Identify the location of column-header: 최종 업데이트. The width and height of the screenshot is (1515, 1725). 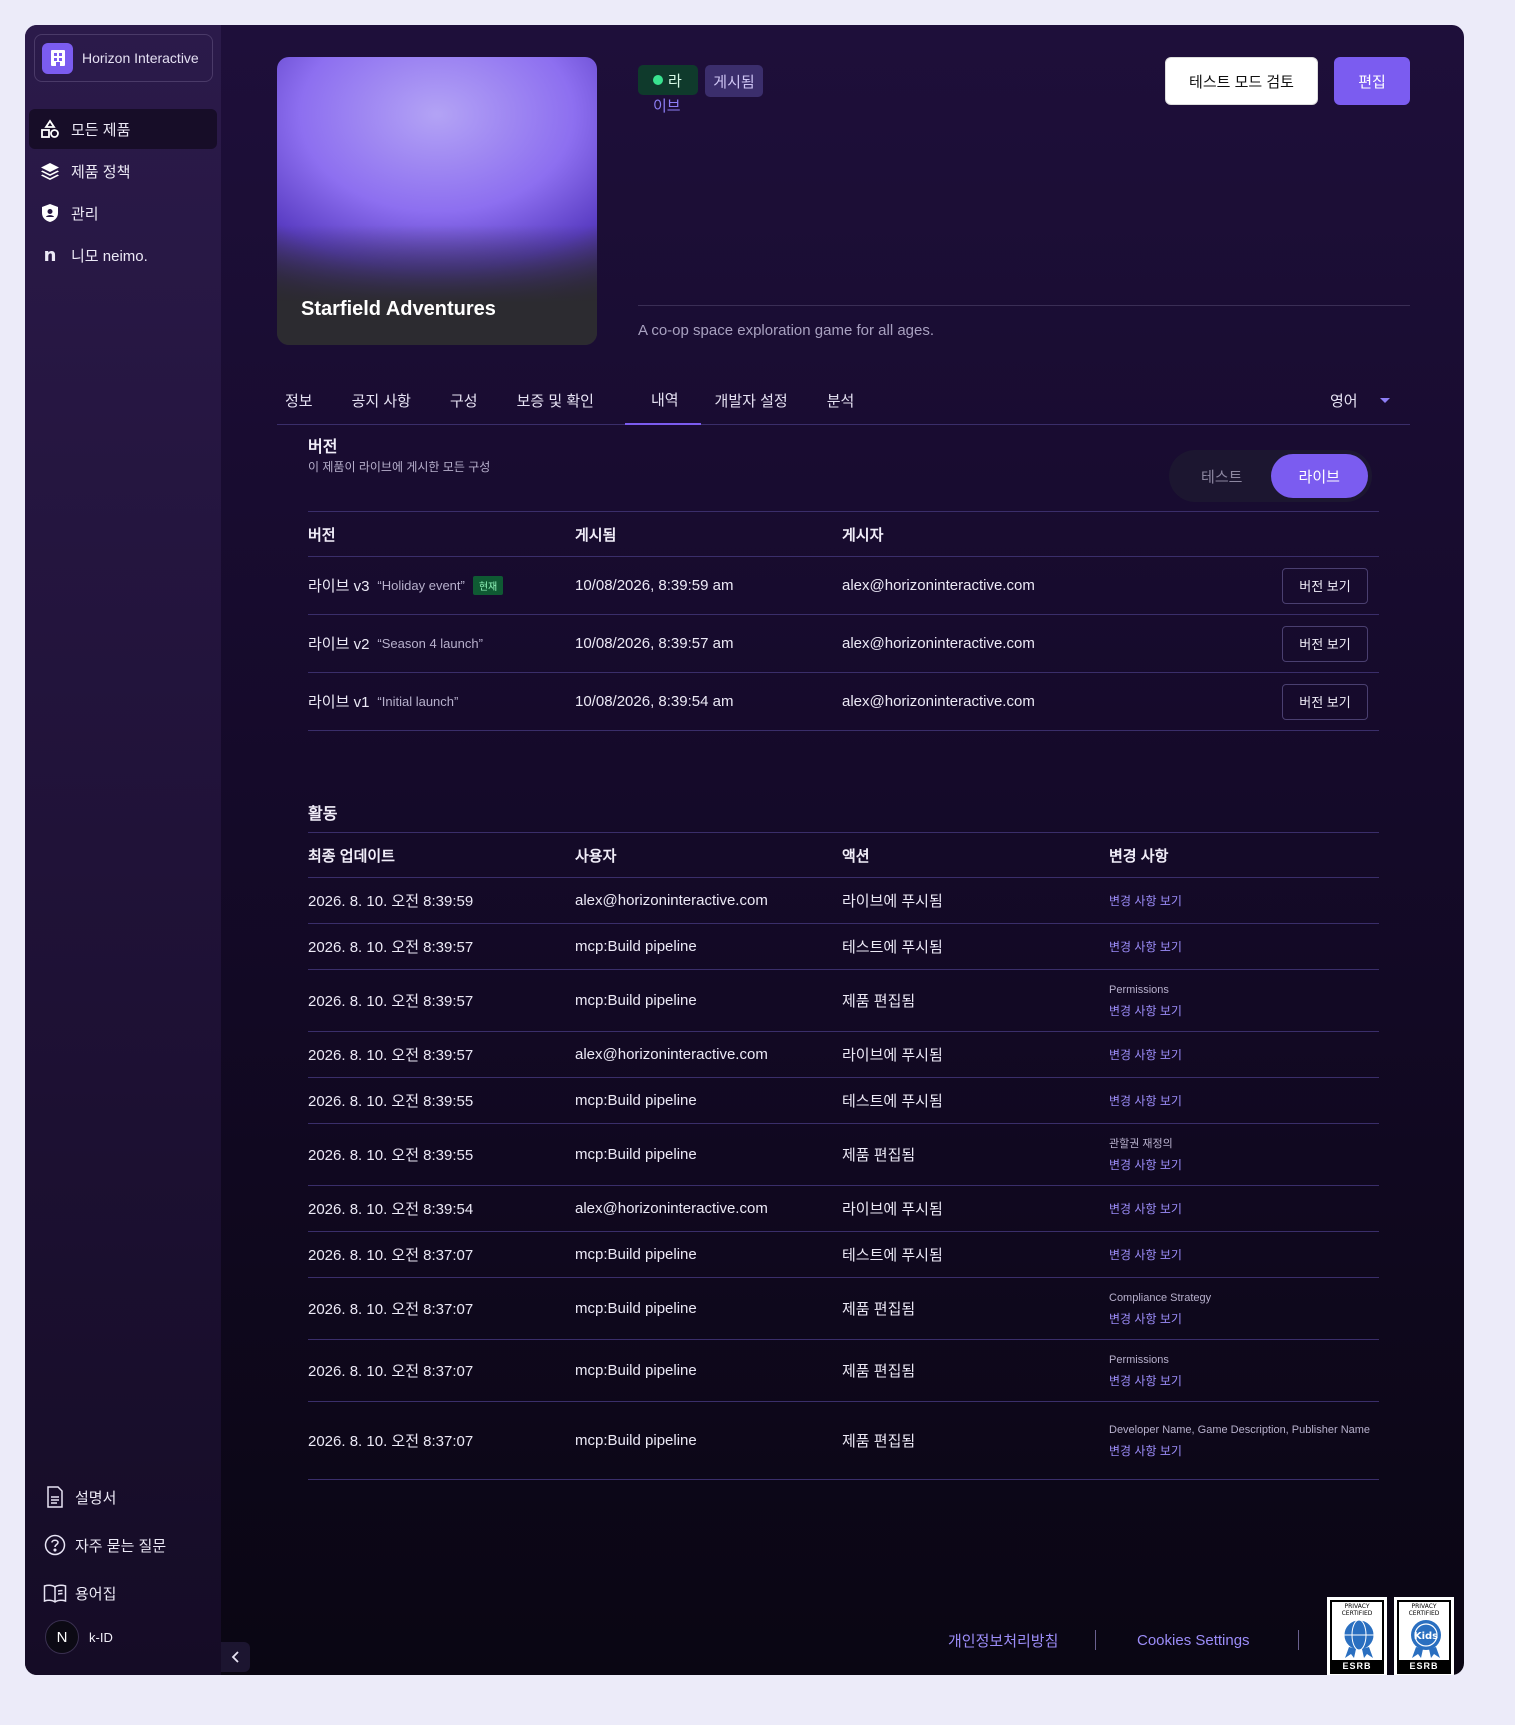
(351, 856).